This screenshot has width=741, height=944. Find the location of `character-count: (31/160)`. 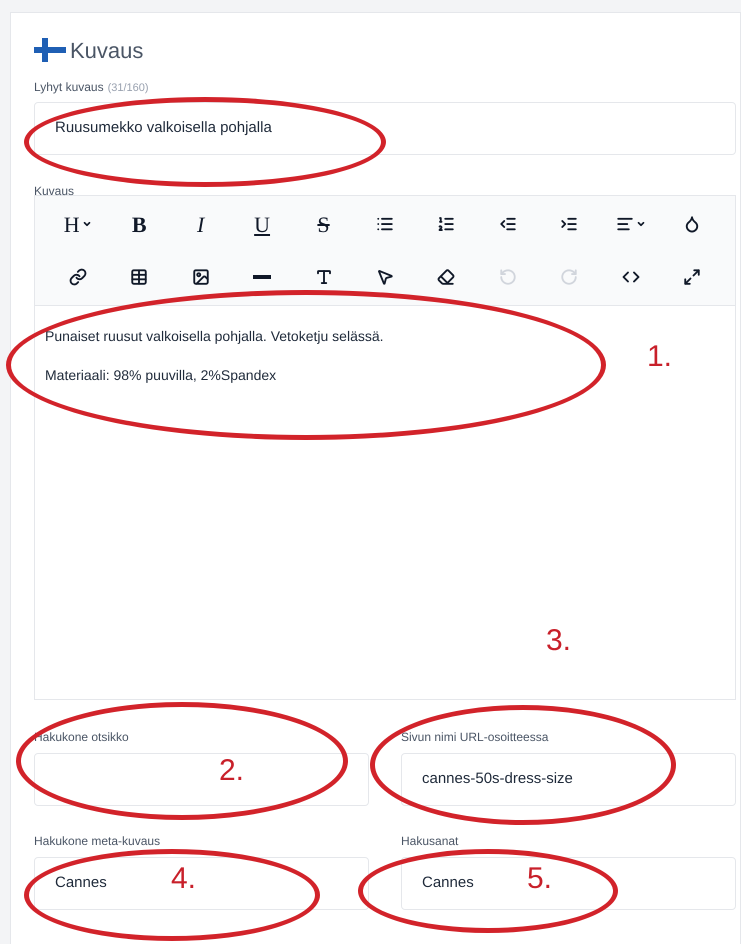

character-count: (31/160) is located at coordinates (128, 88).